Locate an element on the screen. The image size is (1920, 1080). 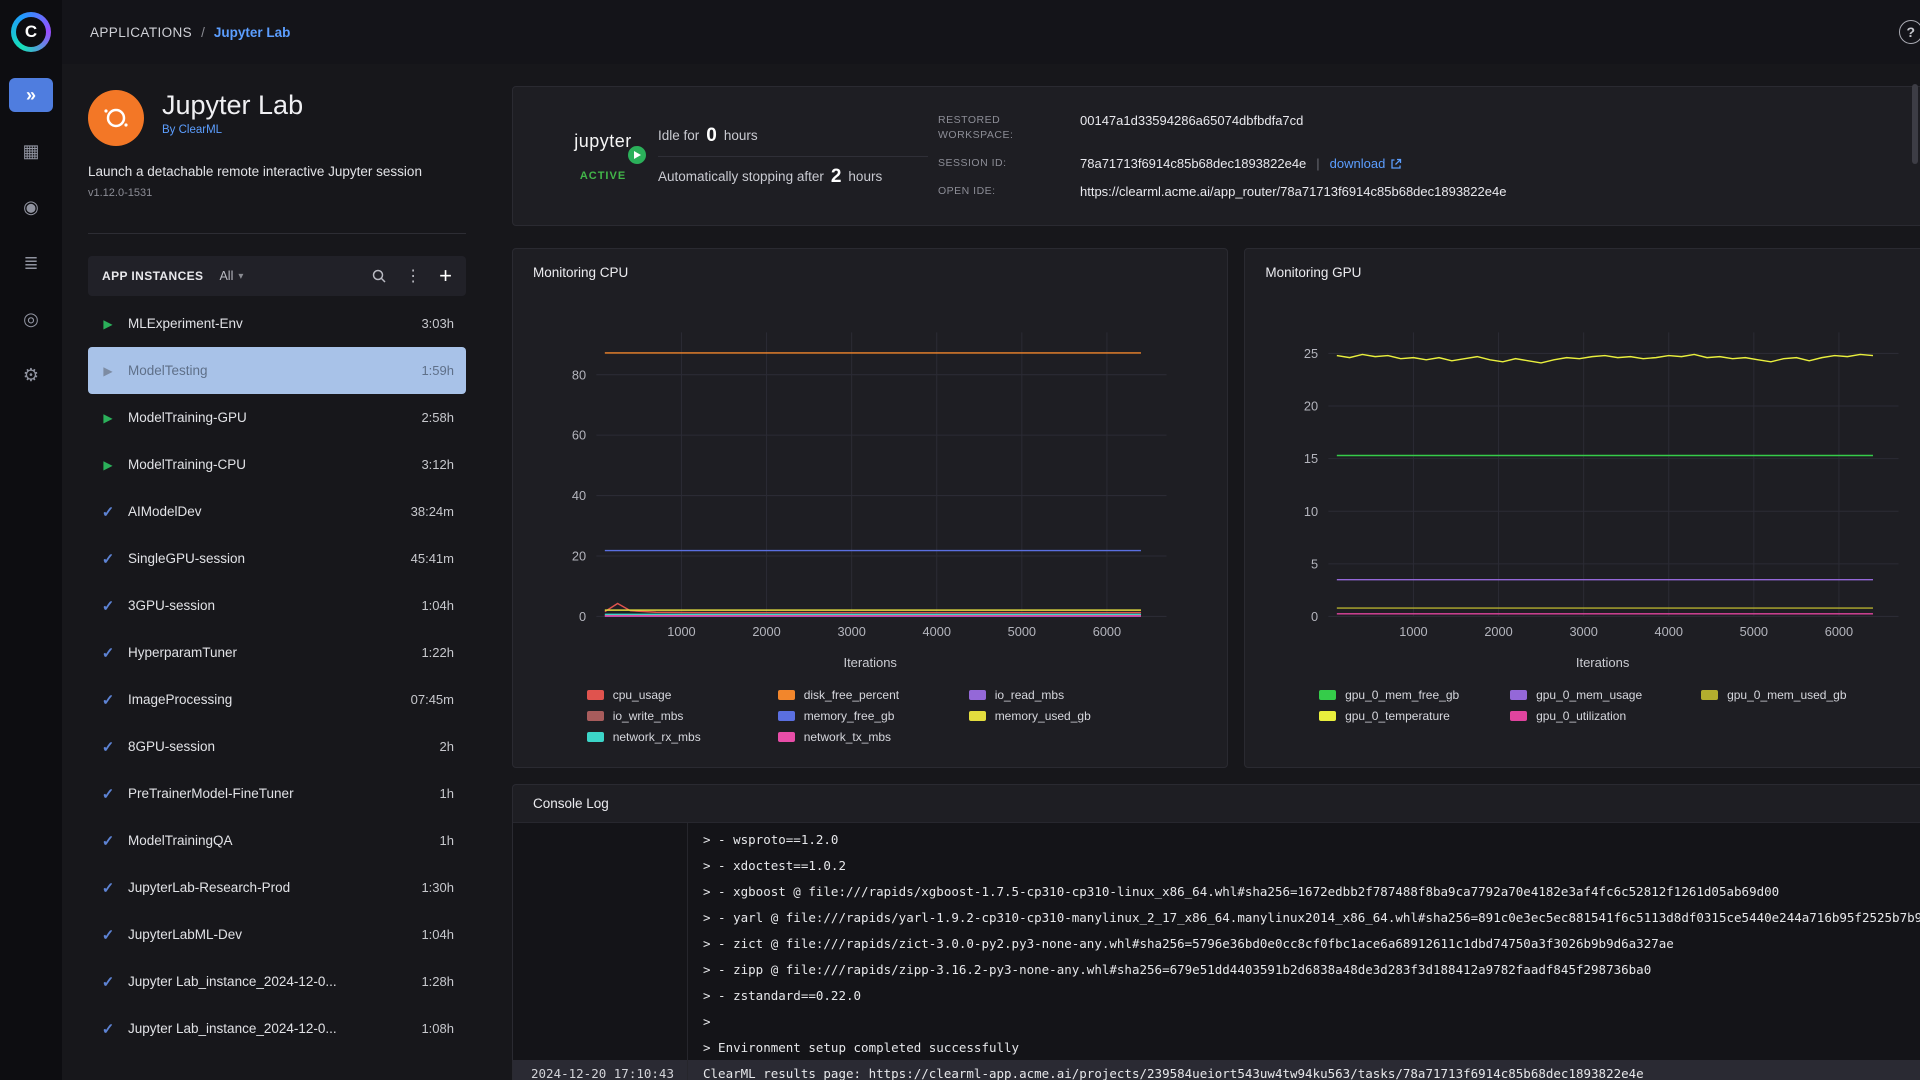
legend-label: cpu_usage is located at coordinates (642, 695).